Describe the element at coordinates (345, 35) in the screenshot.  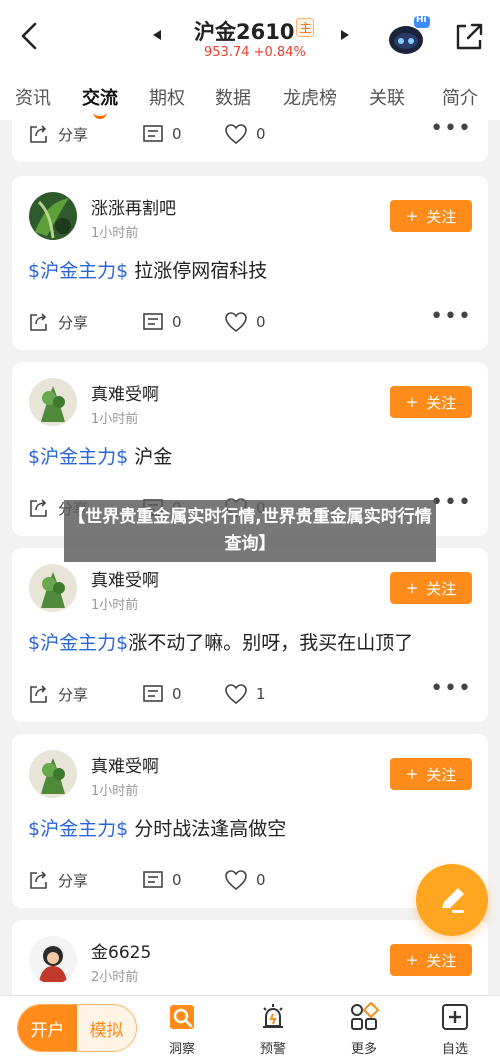
I see `next-contract-icon` at that location.